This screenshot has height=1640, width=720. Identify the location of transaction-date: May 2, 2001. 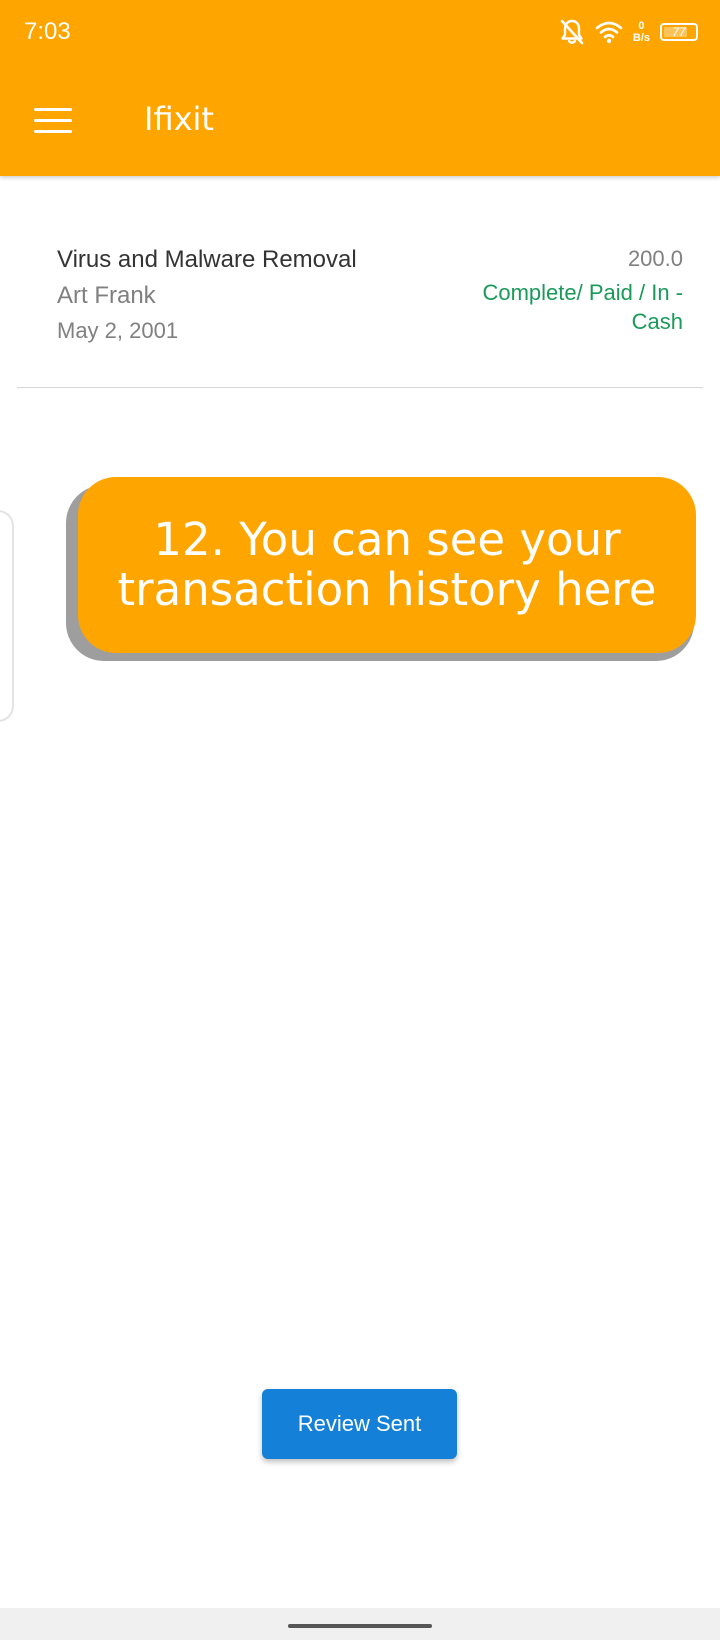
(118, 330).